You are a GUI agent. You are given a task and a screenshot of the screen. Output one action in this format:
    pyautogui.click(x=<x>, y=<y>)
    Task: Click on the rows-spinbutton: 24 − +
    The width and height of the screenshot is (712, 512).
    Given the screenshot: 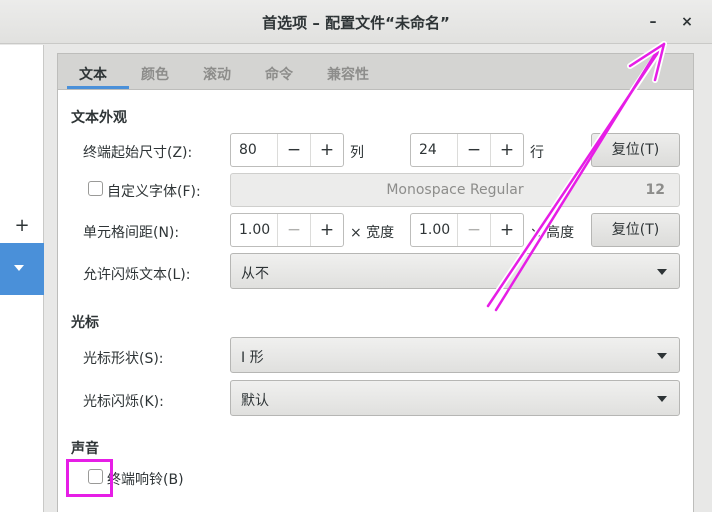 What is the action you would take?
    pyautogui.click(x=467, y=150)
    